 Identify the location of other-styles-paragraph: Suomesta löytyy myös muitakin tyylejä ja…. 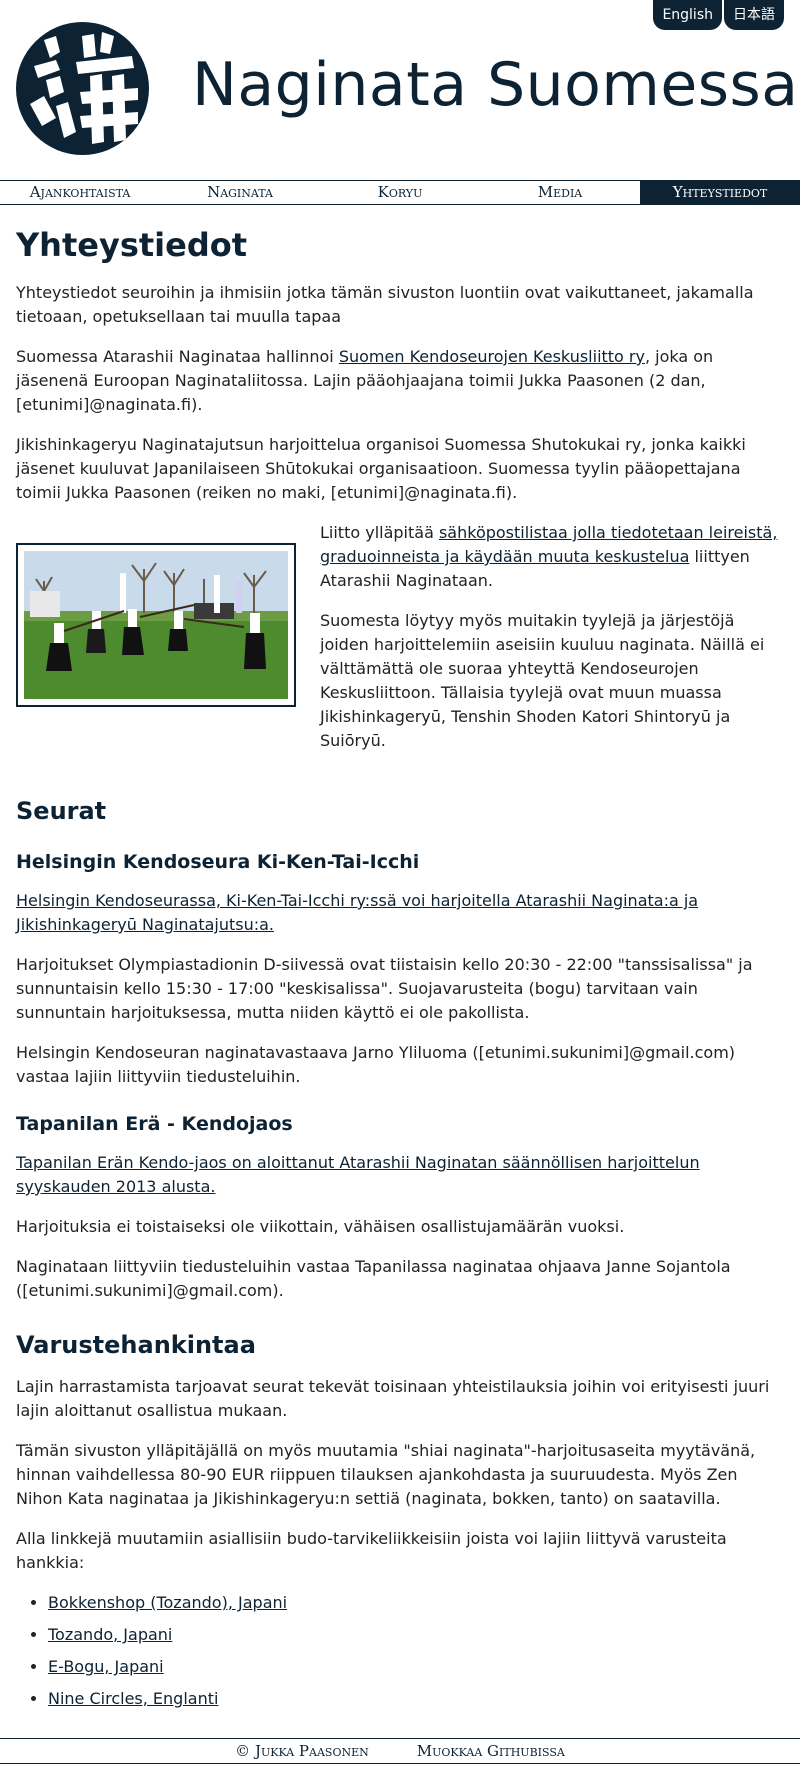
(542, 680).